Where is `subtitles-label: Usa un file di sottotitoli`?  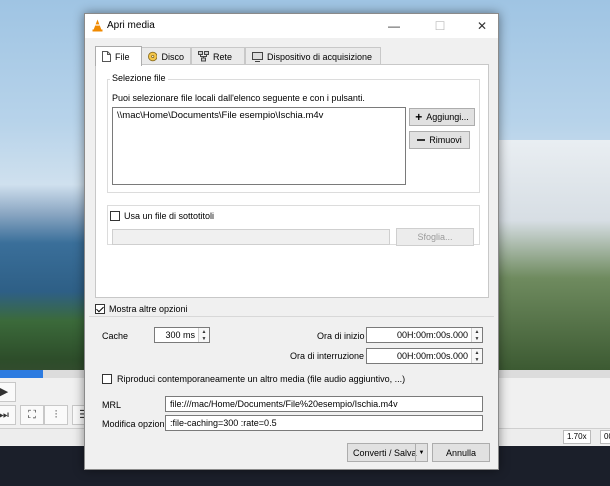 subtitles-label: Usa un file di sottotitoli is located at coordinates (169, 216).